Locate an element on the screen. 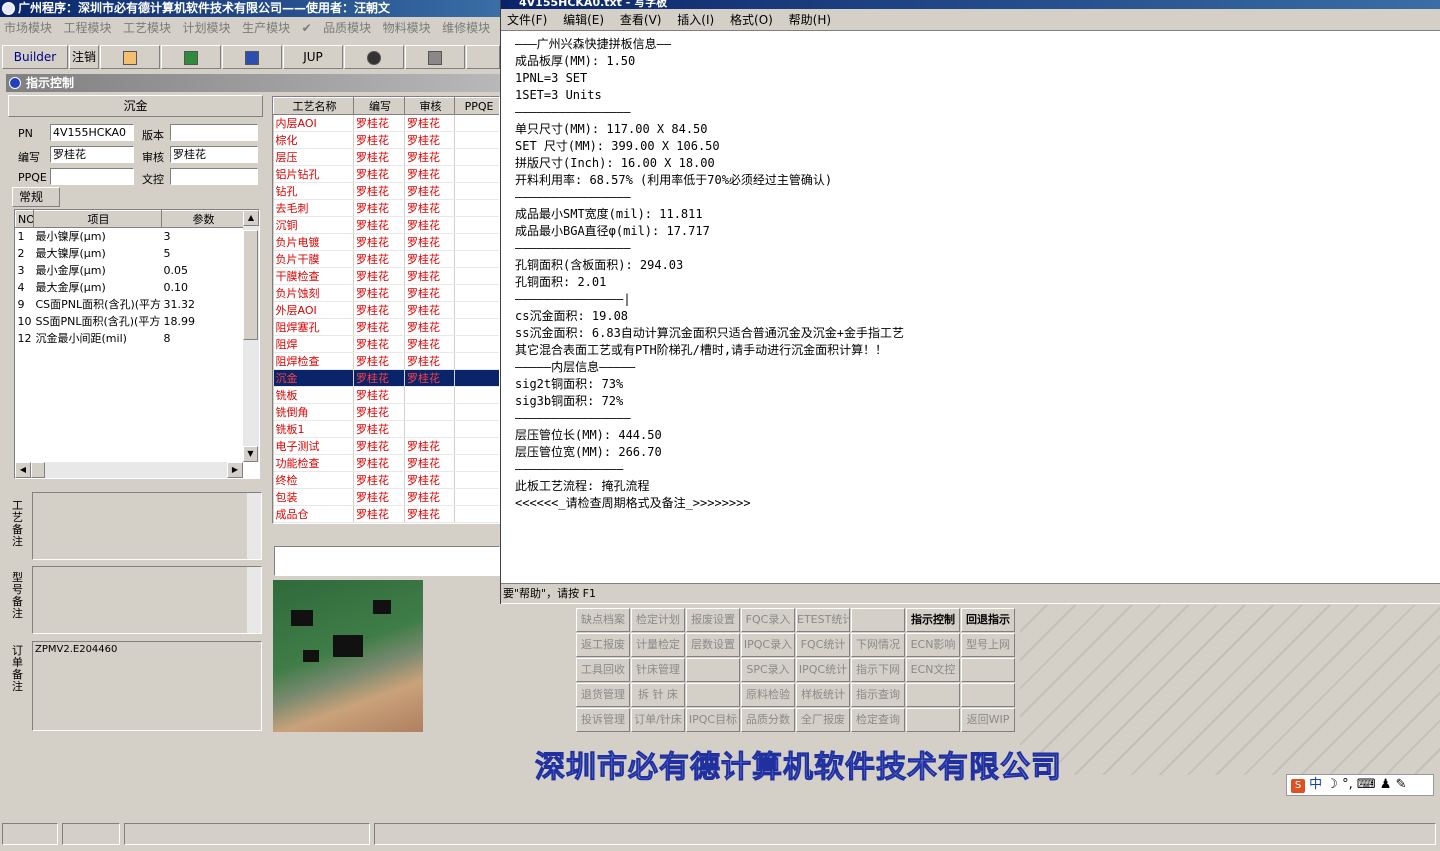 The height and width of the screenshot is (851, 1440). process-row: 负片干膜 罗桂花 罗桂花 is located at coordinates (386, 259).